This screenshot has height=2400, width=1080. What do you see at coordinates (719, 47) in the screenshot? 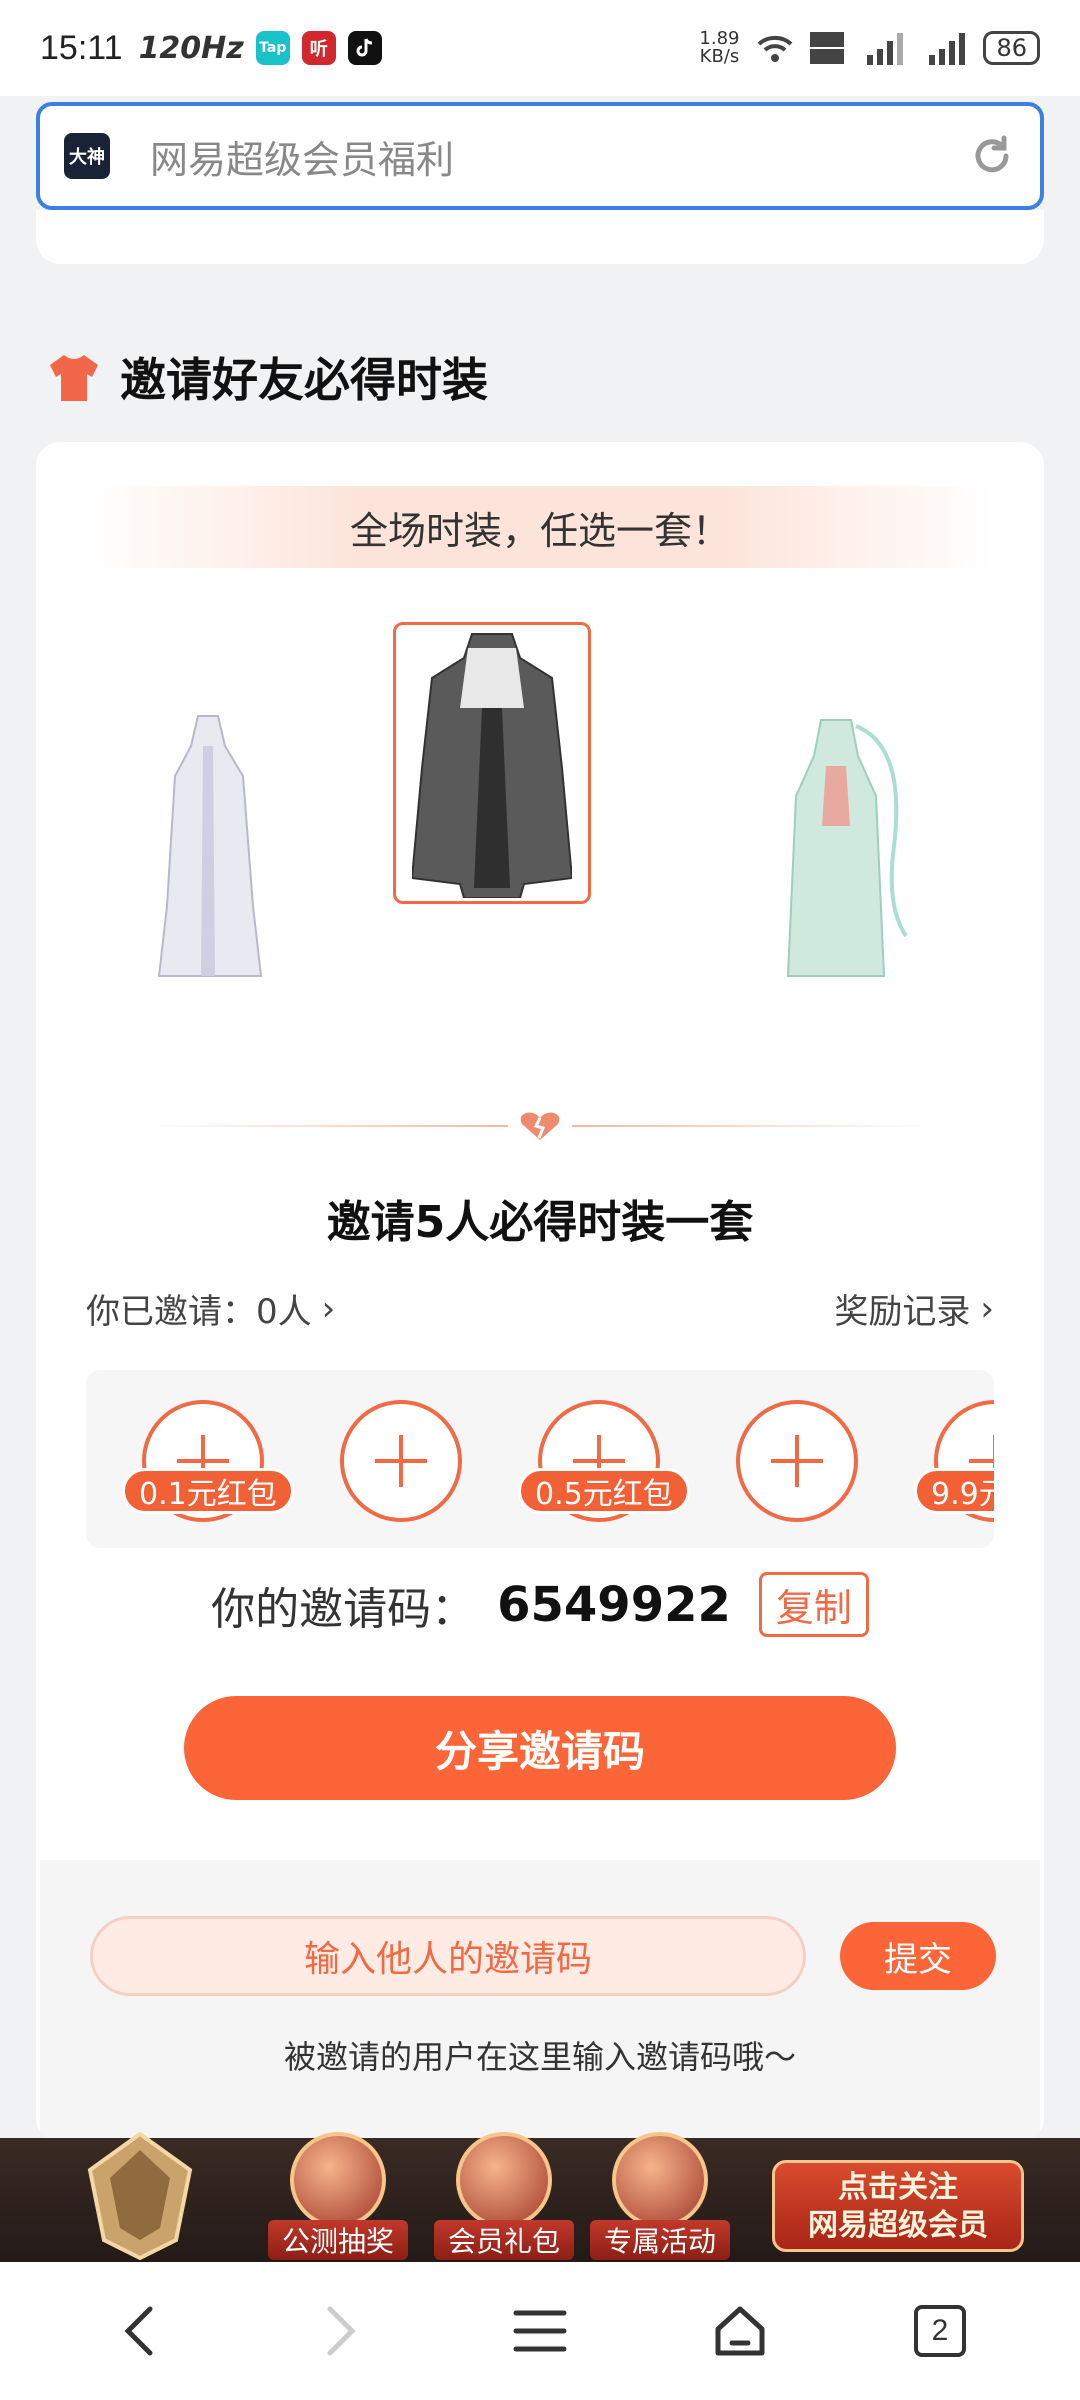
I see `net-speed: 1.89 KB/s` at bounding box center [719, 47].